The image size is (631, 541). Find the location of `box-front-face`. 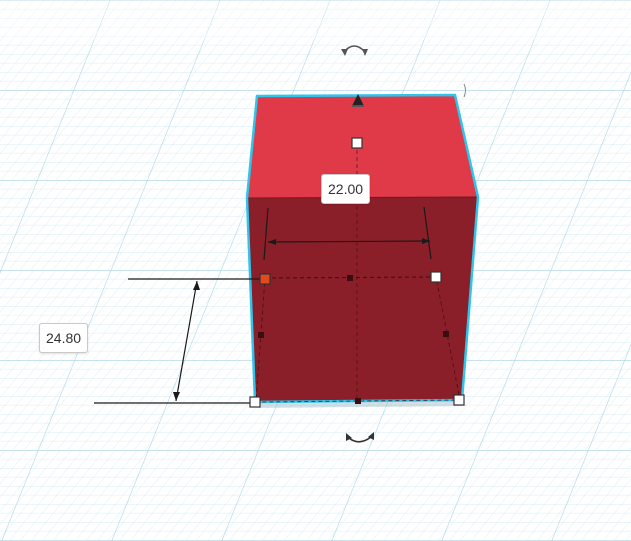

box-front-face is located at coordinates (362, 299).